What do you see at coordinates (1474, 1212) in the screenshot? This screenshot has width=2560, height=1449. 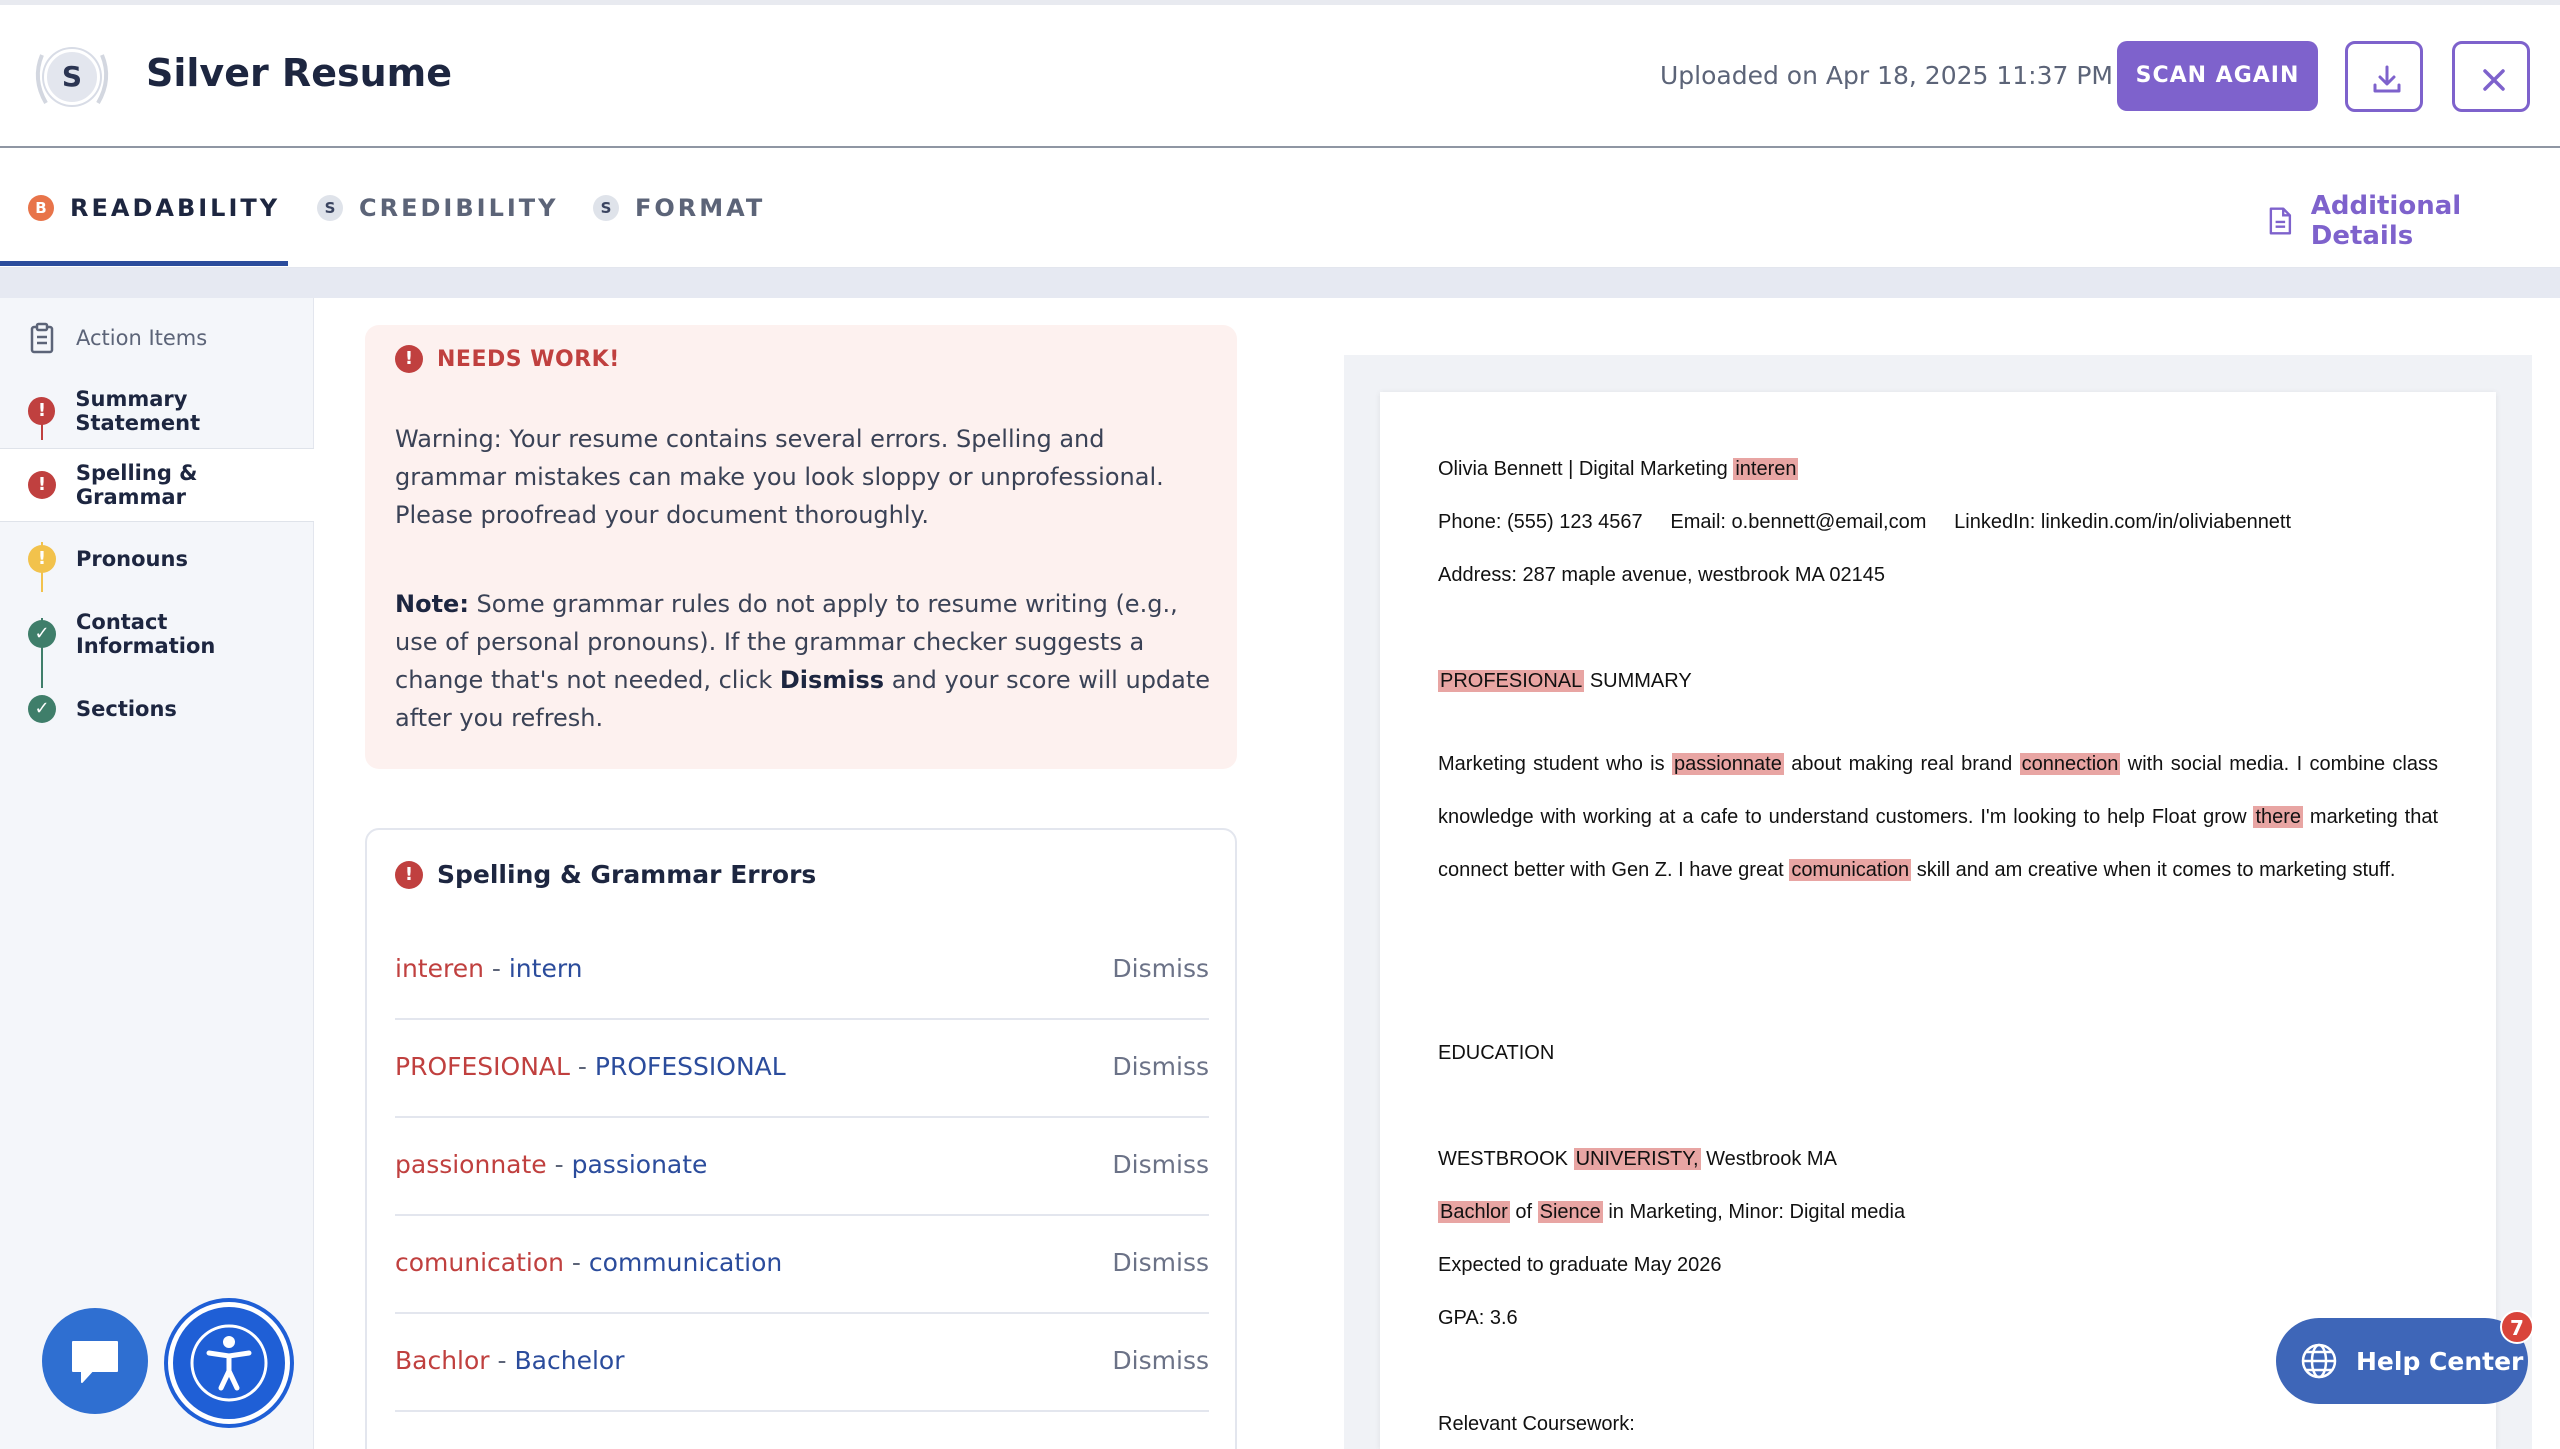 I see `highlighted-error: Bachlor` at bounding box center [1474, 1212].